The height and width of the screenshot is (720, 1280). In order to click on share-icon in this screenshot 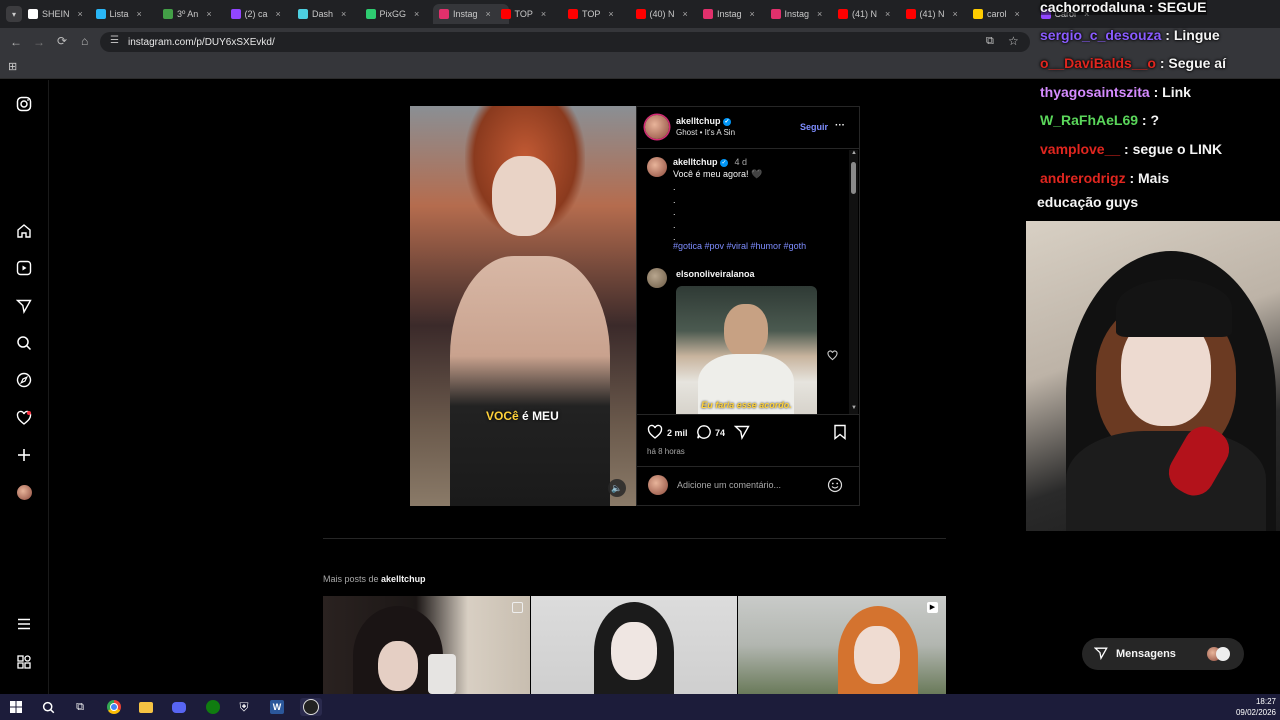, I will do `click(741, 434)`.